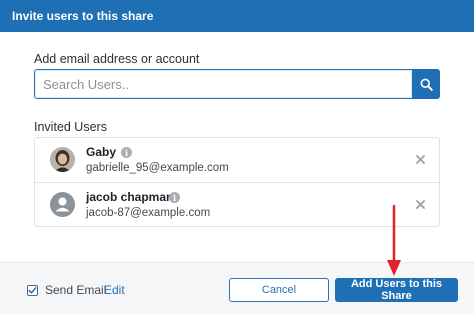 This screenshot has height=314, width=474. I want to click on dialog-title-bar: Invite users to this share, so click(237, 16).